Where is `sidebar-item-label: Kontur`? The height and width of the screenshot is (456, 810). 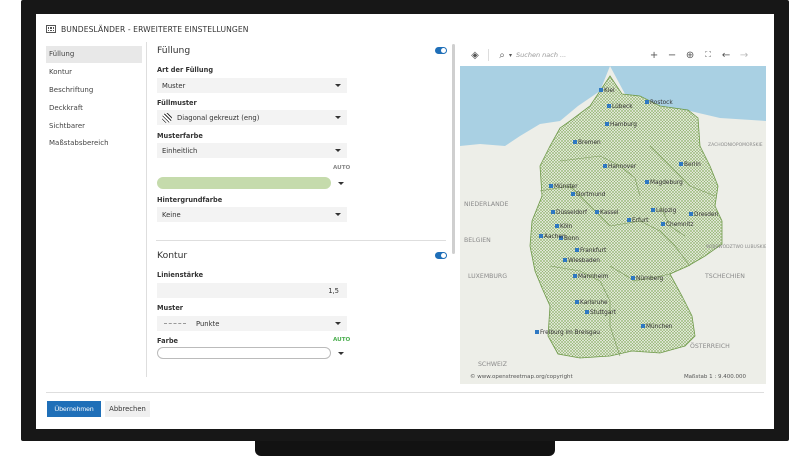
sidebar-item-label: Kontur is located at coordinates (61, 72).